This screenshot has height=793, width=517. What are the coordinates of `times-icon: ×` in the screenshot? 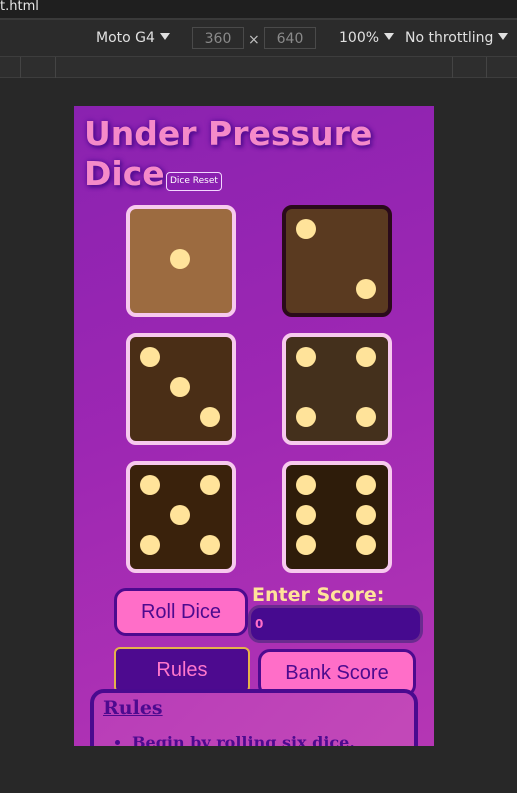 It's located at (254, 40).